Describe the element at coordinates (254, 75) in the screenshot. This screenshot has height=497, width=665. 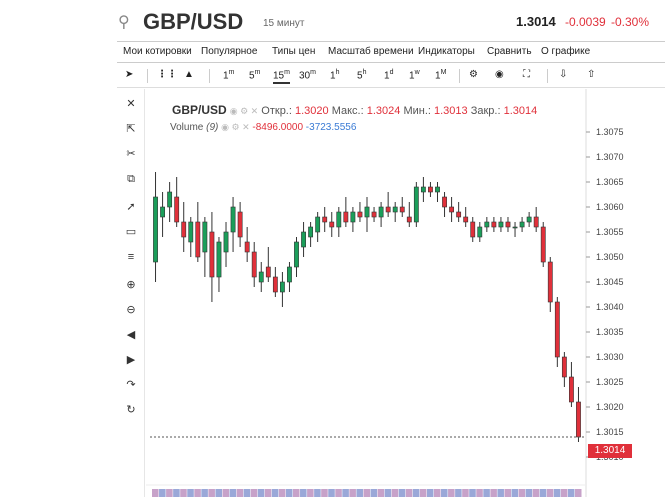
I see `interval-5m: 5m` at that location.